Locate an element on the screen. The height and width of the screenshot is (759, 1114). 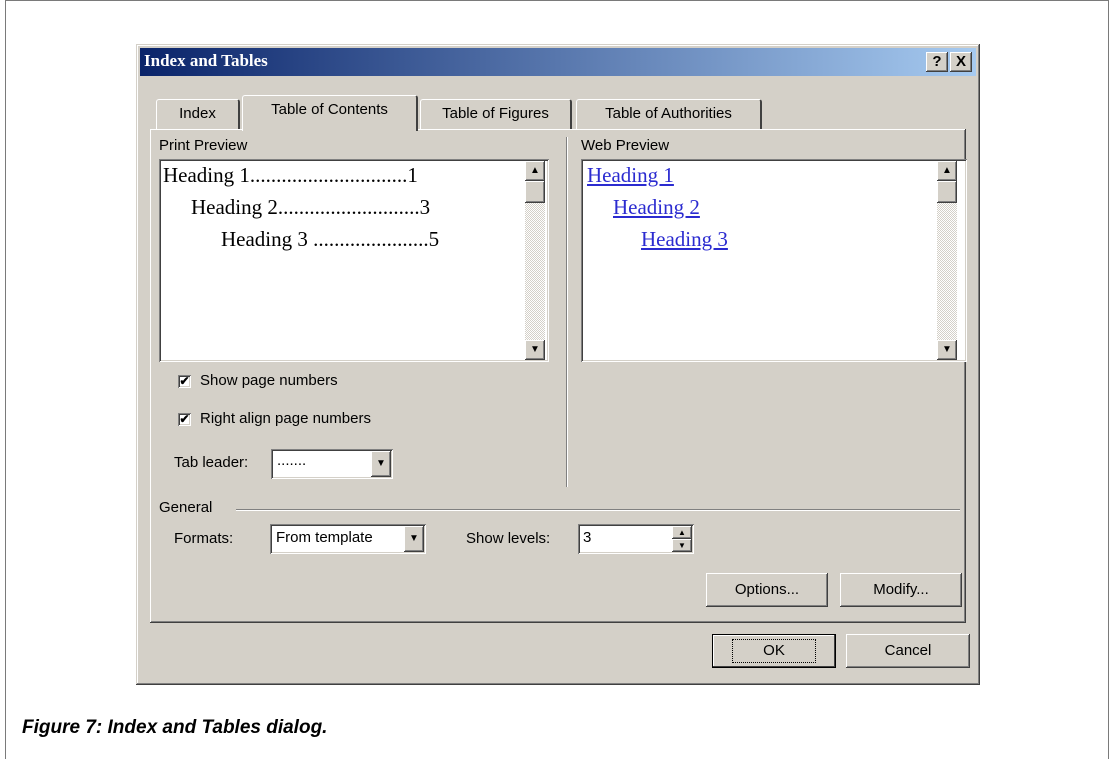
formats-label: Formats: is located at coordinates (204, 538).